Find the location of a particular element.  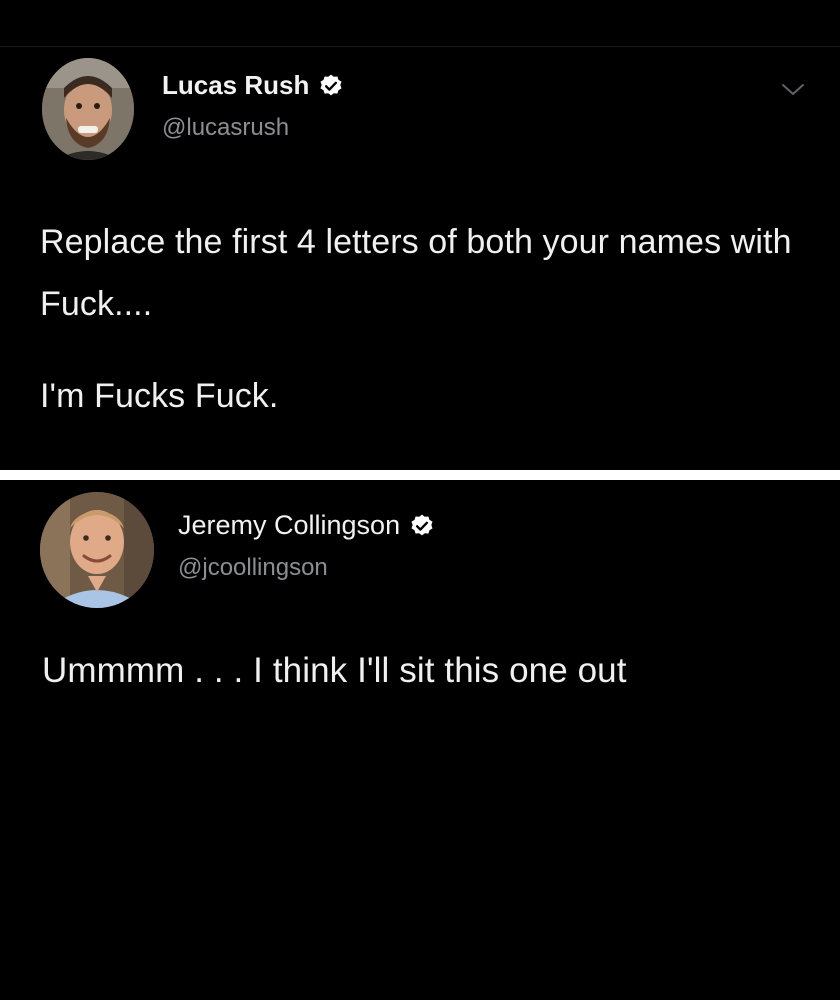

tweet-text: I'm Fucks Fuck. is located at coordinates (159, 396).